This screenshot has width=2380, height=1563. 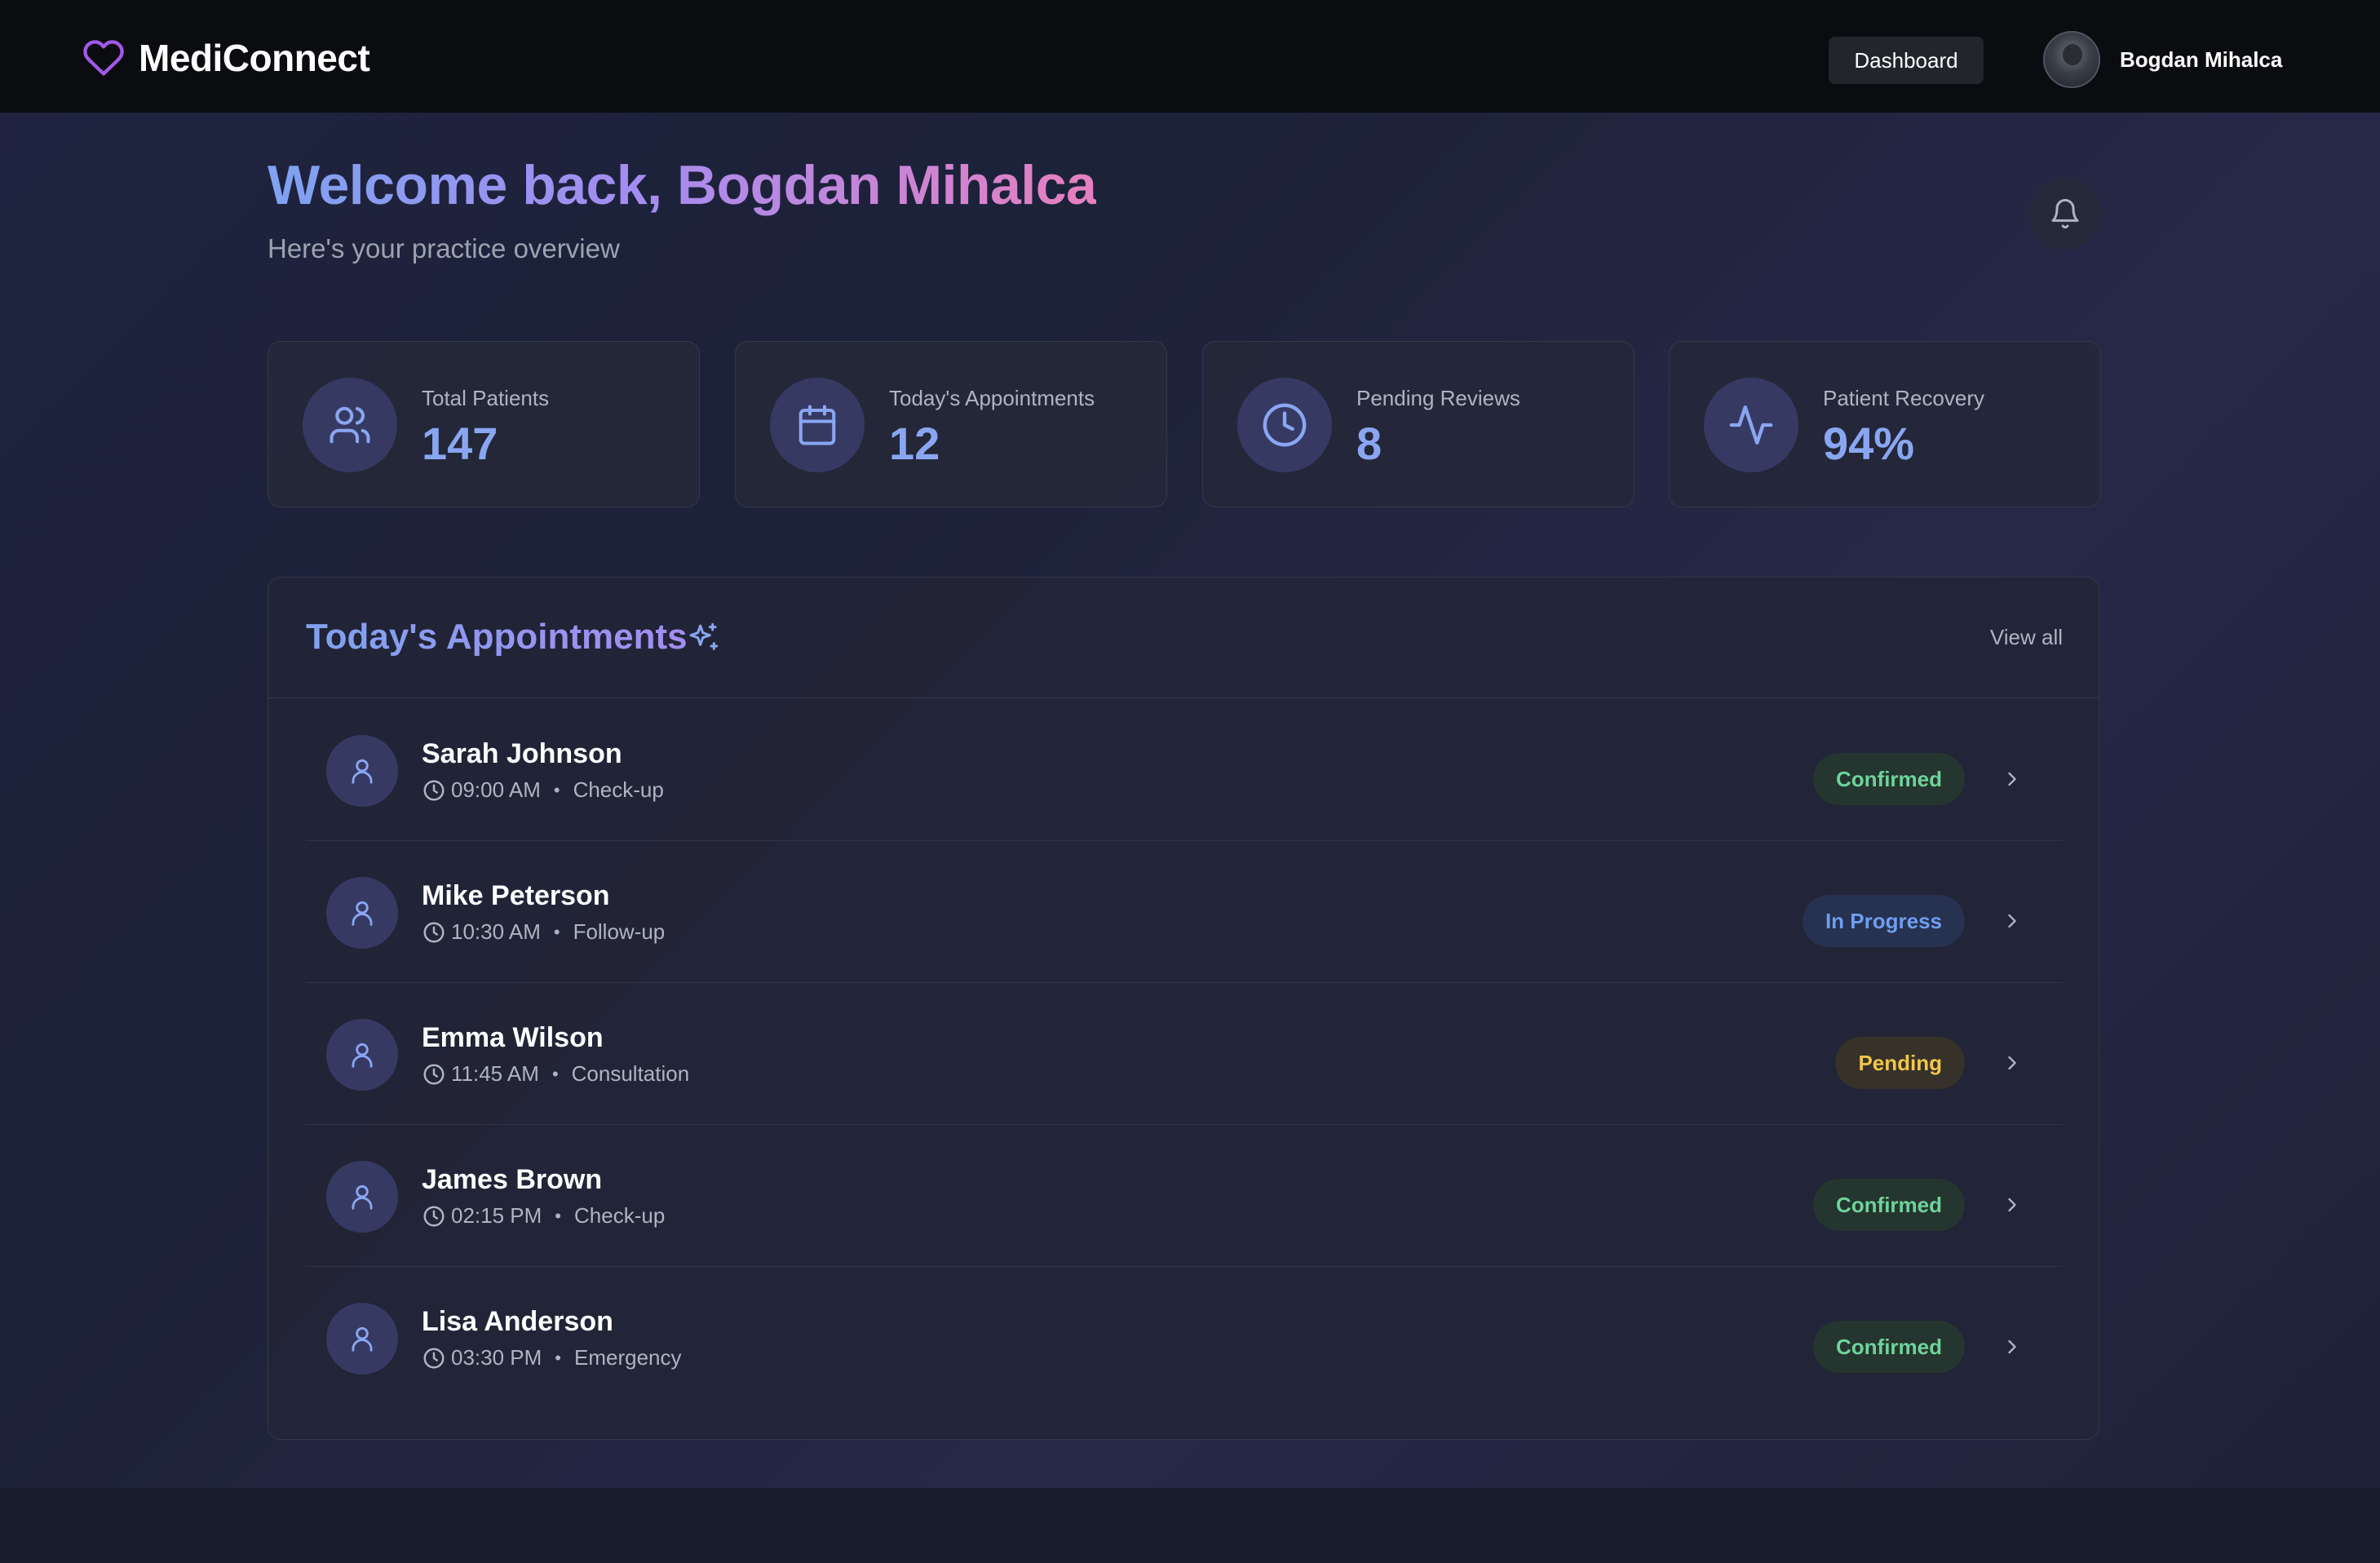 I want to click on appointment-type: Follow-up, so click(x=620, y=932).